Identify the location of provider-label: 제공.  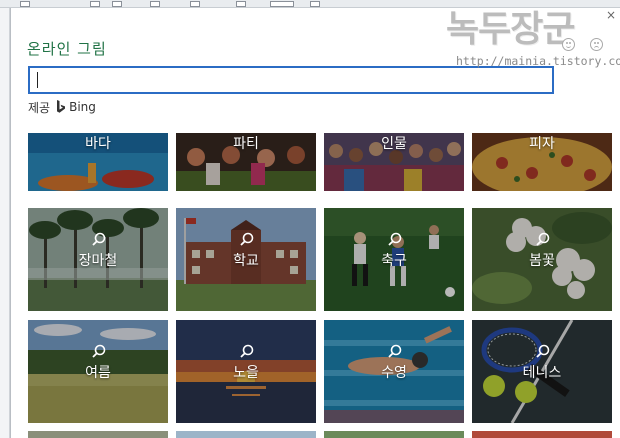
(39, 107).